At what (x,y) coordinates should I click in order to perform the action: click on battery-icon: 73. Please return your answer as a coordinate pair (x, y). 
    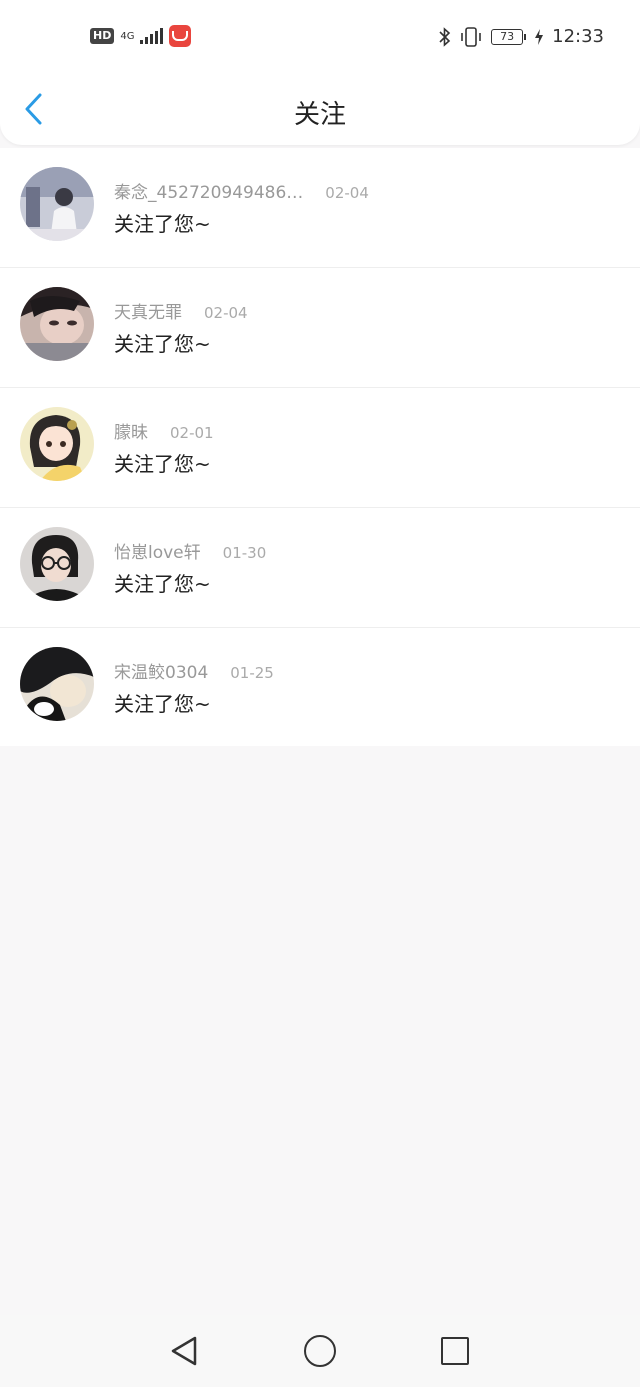
    Looking at the image, I should click on (509, 36).